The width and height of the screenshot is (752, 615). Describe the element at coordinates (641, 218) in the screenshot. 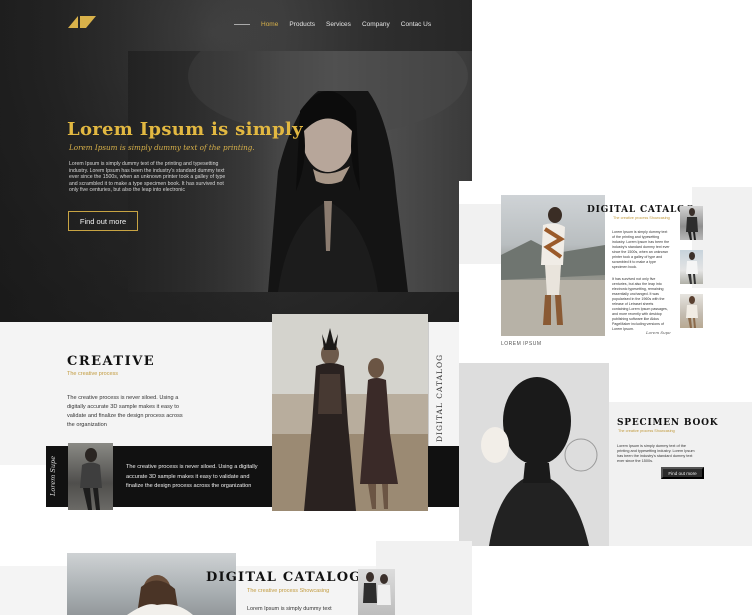

I see `catalog-subtitle: The creative process Showcasing` at that location.